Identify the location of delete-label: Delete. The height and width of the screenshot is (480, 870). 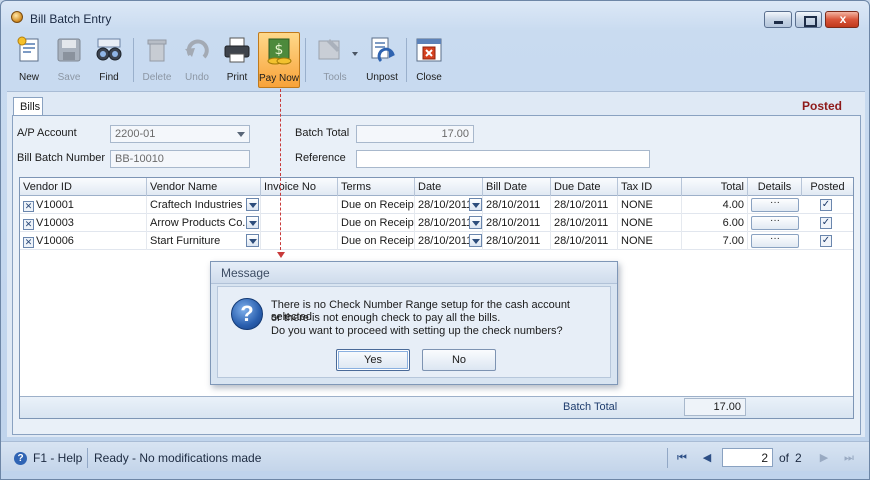
(157, 77).